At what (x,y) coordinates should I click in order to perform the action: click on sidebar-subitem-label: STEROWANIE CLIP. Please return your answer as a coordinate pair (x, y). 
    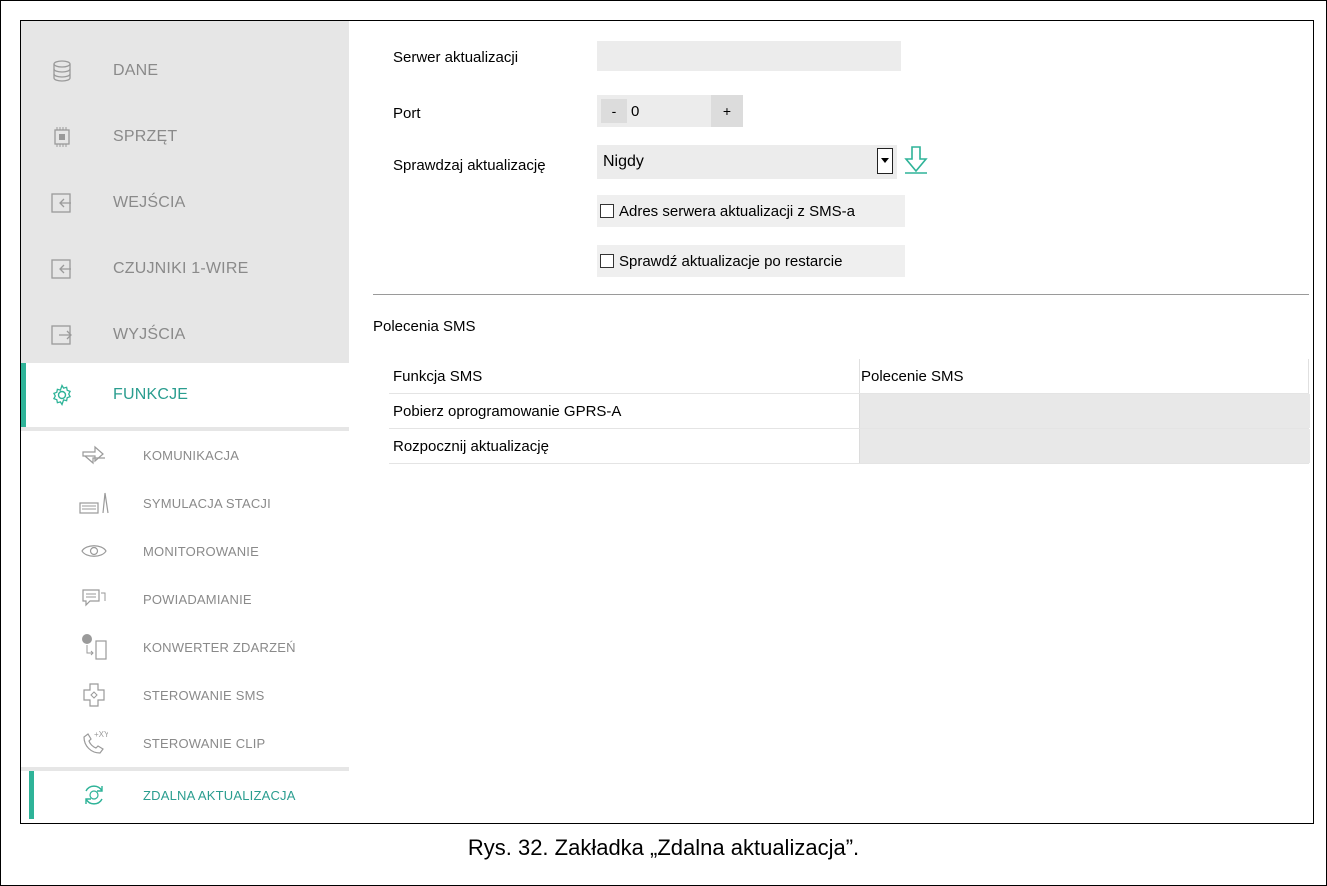
    Looking at the image, I should click on (204, 743).